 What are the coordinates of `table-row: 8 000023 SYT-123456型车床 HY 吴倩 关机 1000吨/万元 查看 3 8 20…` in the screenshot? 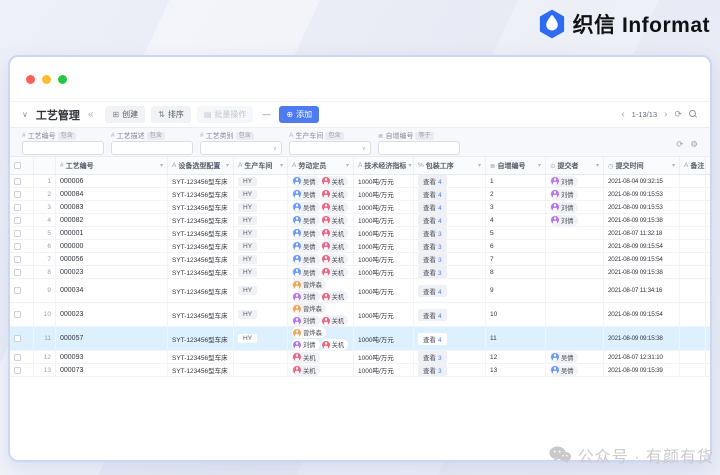 It's located at (360, 272).